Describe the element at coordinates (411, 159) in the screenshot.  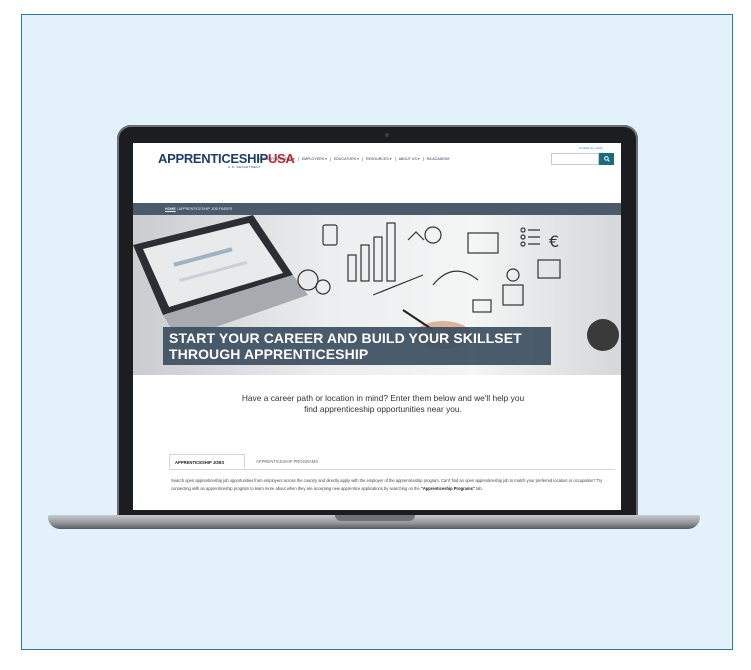
I see `nav-about-us: ABOUT US ▾` at that location.